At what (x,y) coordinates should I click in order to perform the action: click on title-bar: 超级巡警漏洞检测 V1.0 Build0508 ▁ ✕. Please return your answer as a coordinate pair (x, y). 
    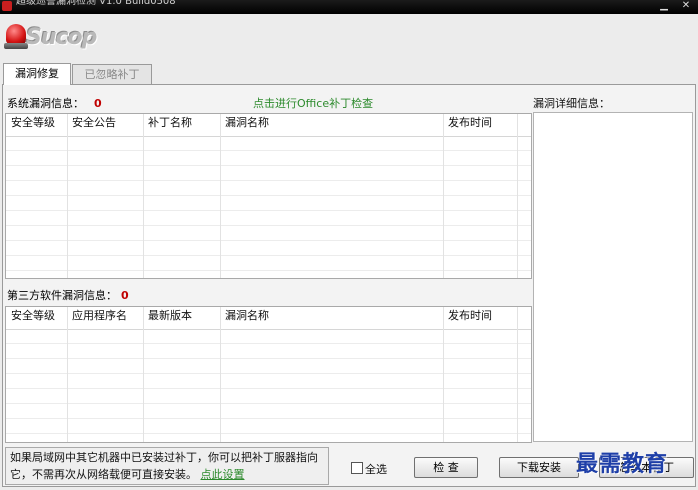
    Looking at the image, I should click on (349, 7).